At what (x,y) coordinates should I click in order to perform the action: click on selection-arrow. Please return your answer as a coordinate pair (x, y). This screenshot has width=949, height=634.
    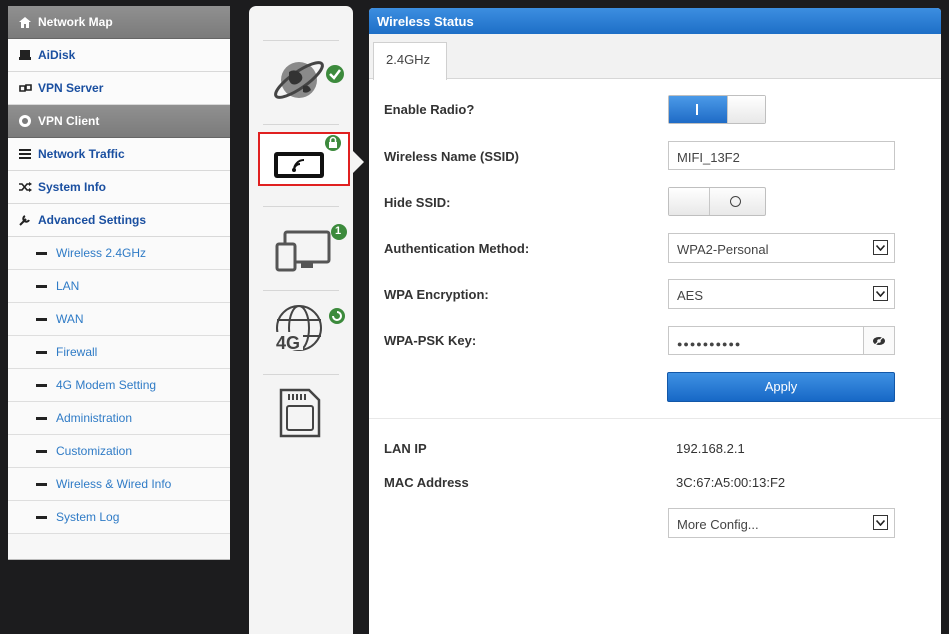
    Looking at the image, I should click on (358, 162).